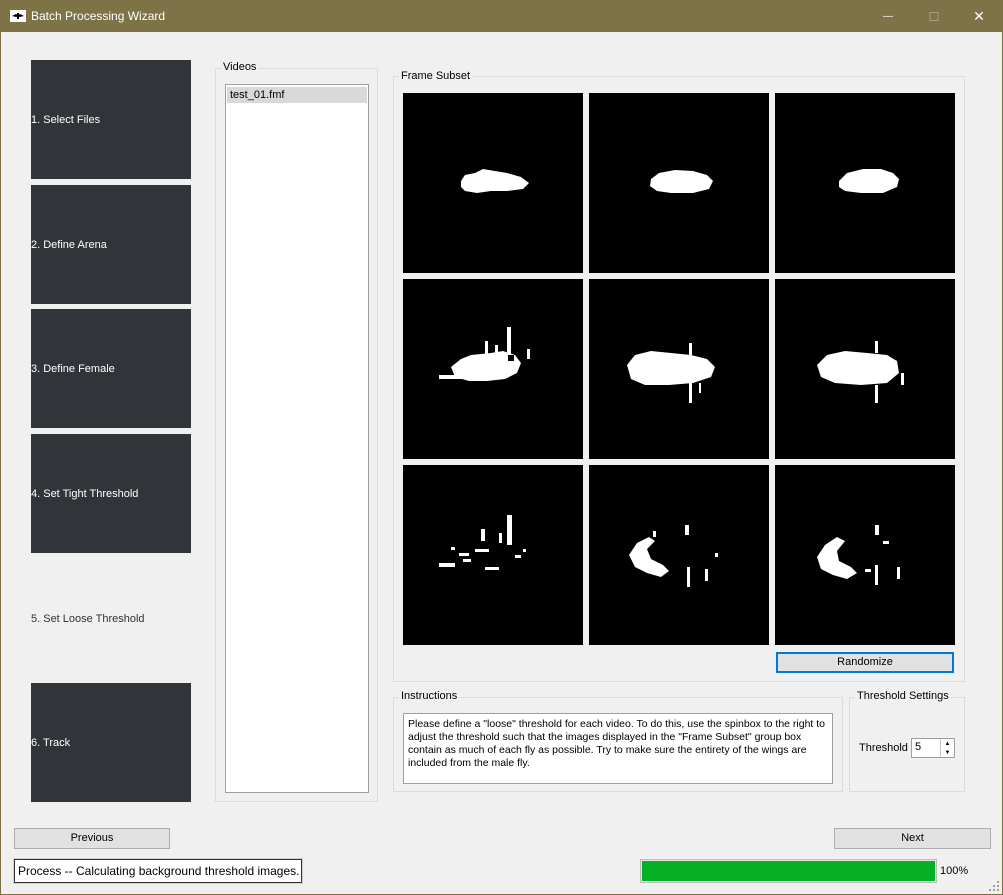  What do you see at coordinates (883, 748) in the screenshot?
I see `threshold-label: Threshold` at bounding box center [883, 748].